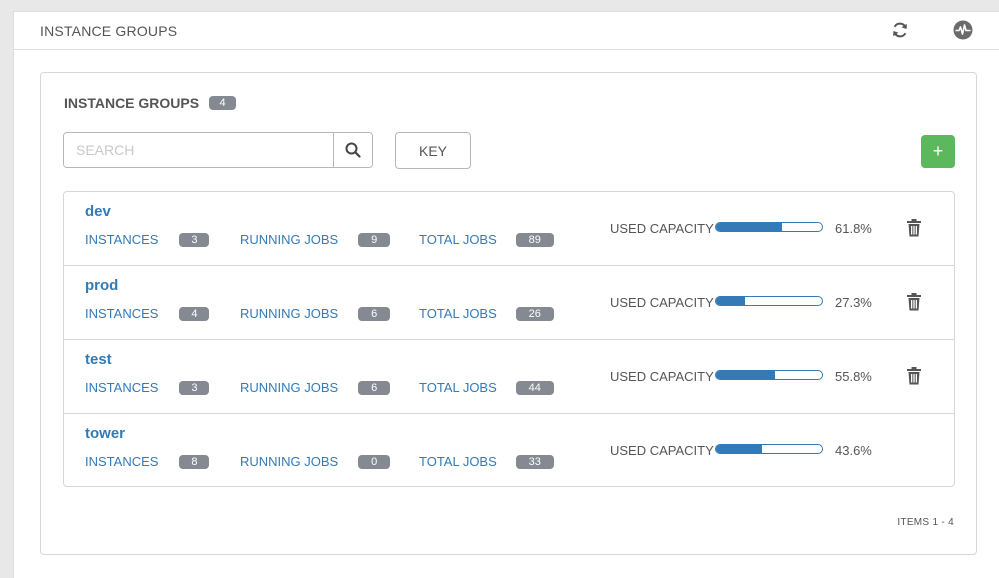 The image size is (999, 578). I want to click on items-count: ITEMS 1 - 4, so click(925, 522).